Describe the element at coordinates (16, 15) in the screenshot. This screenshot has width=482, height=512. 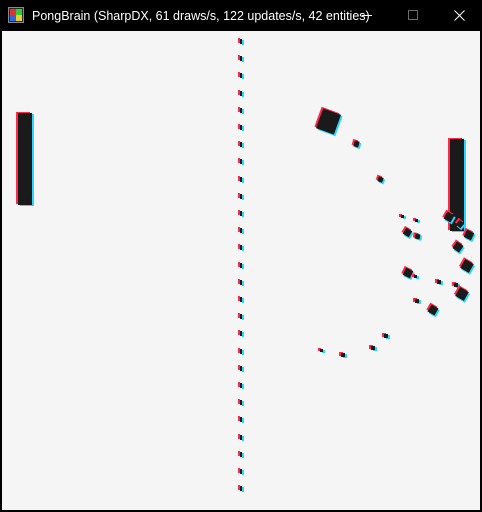
I see `app-icon` at that location.